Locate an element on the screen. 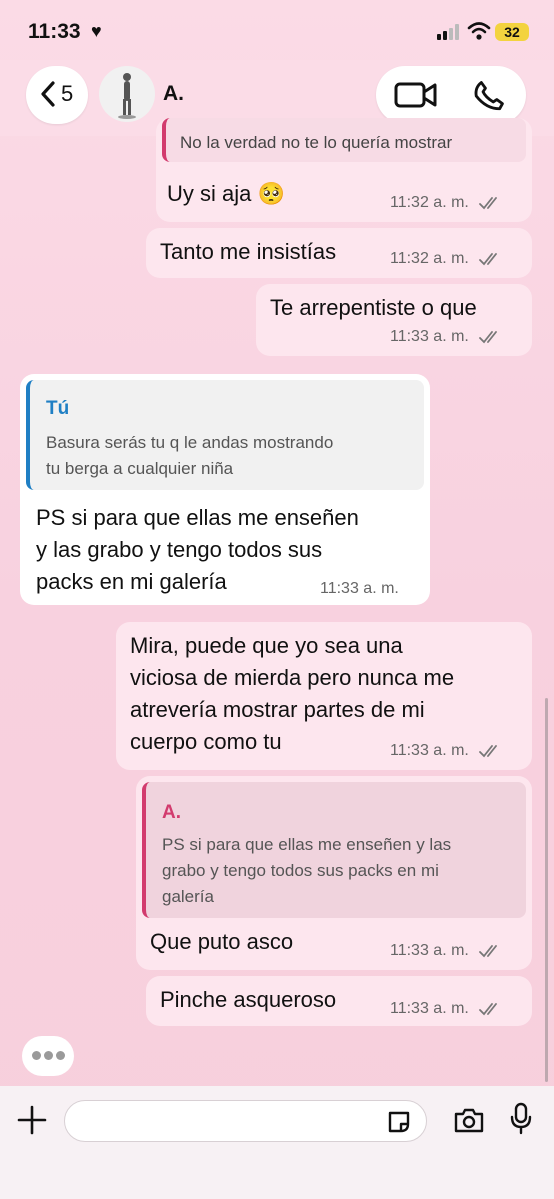  reply-quote: No la verdad no te lo quería mostrar is located at coordinates (344, 140).